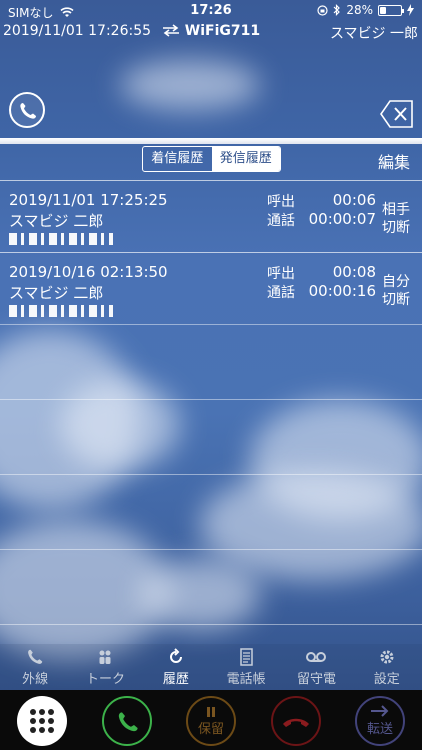 The height and width of the screenshot is (750, 422). Describe the element at coordinates (175, 655) in the screenshot. I see `history-icon` at that location.